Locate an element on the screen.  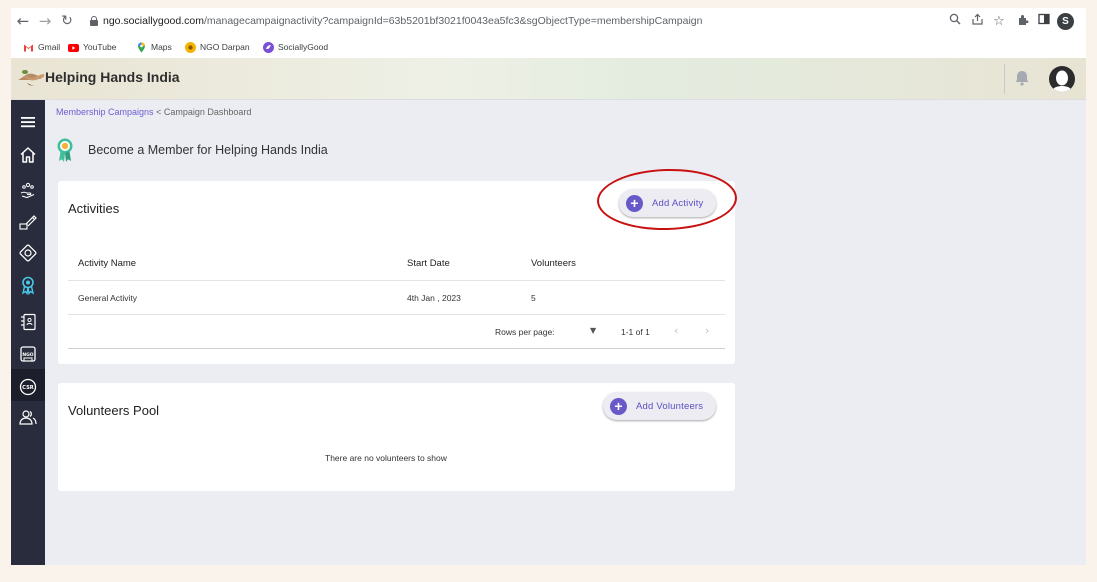
profile-avatar: S is located at coordinates (1065, 21).